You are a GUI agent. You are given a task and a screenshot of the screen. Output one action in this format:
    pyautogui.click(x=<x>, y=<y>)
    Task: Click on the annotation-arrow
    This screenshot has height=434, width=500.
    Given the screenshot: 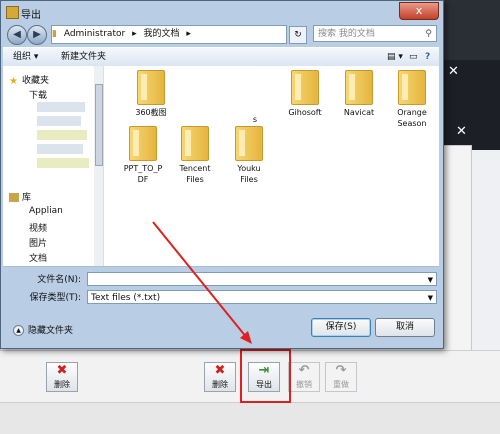 What is the action you would take?
    pyautogui.click(x=202, y=282)
    